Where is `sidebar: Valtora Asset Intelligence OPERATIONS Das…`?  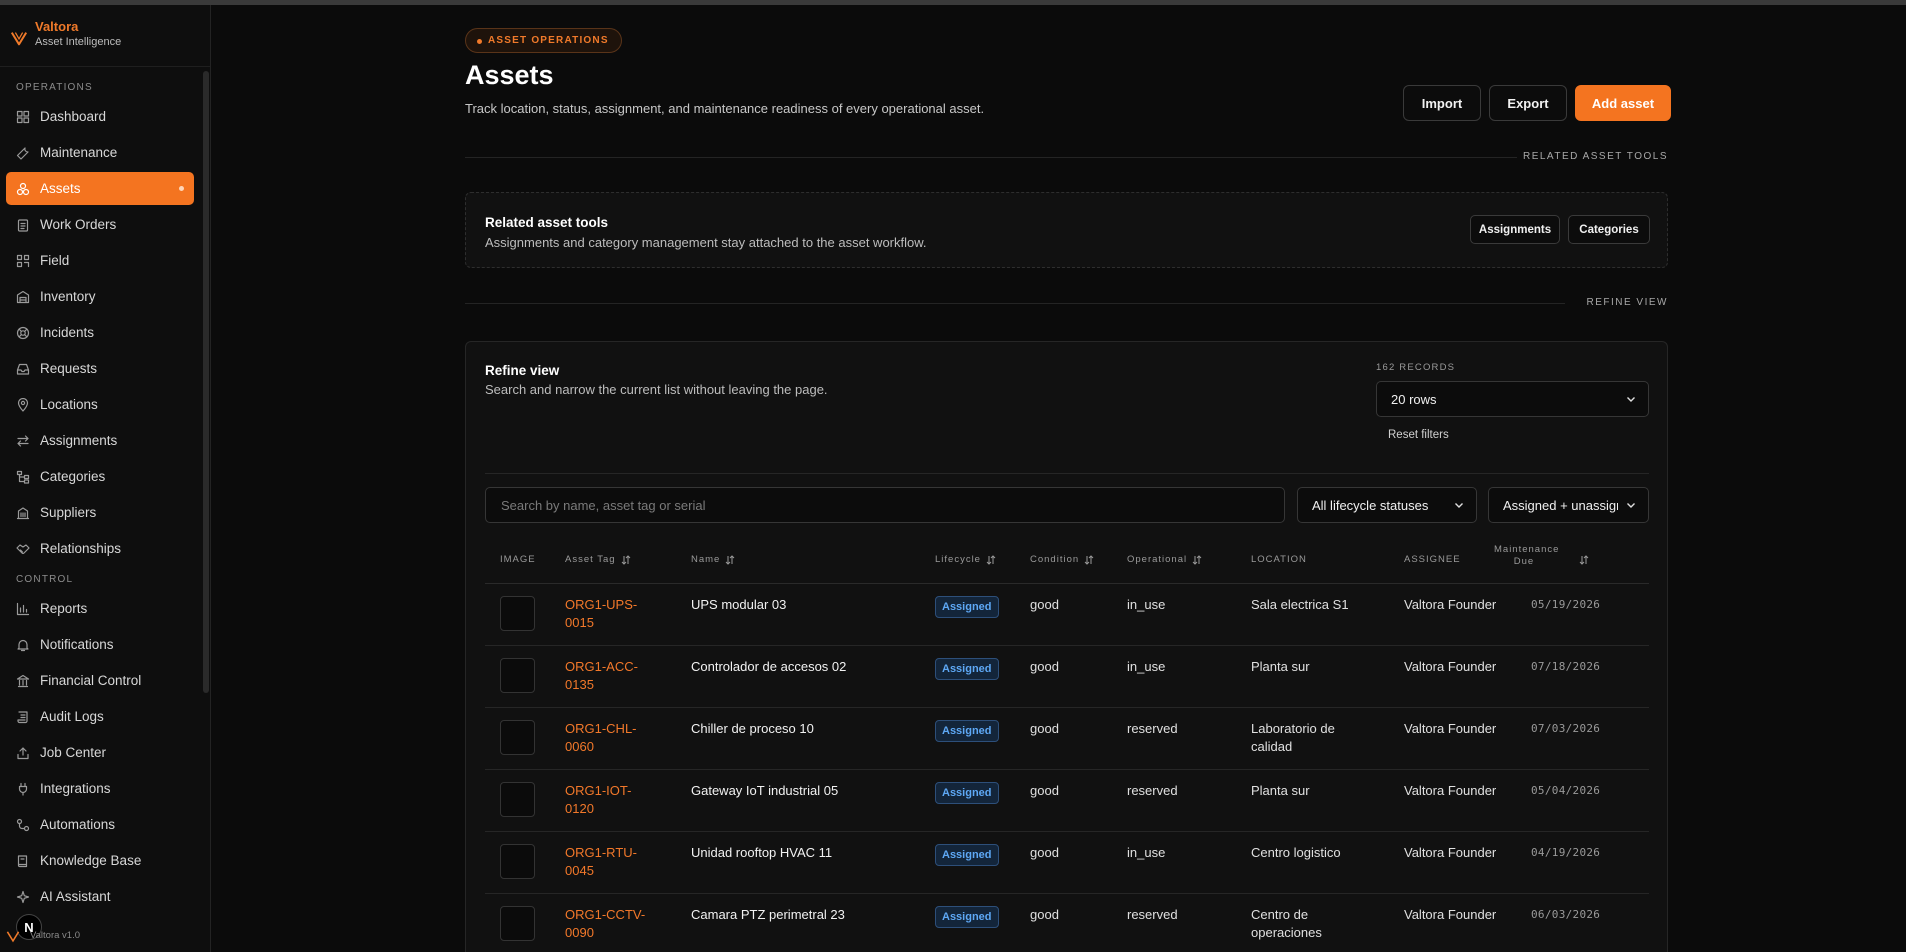
sidebar: Valtora Asset Intelligence OPERATIONS Das… is located at coordinates (105, 478).